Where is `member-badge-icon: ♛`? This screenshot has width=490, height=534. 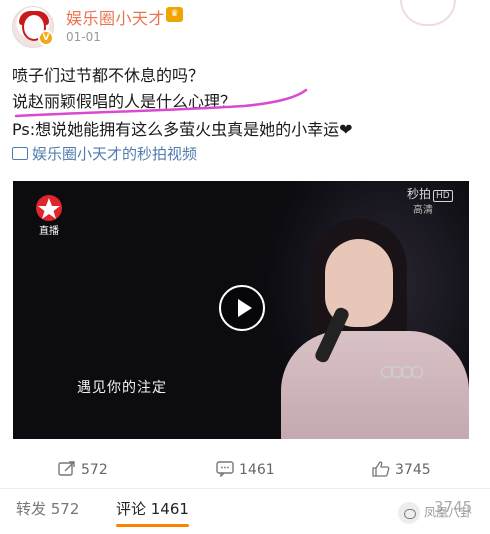 member-badge-icon: ♛ is located at coordinates (174, 14).